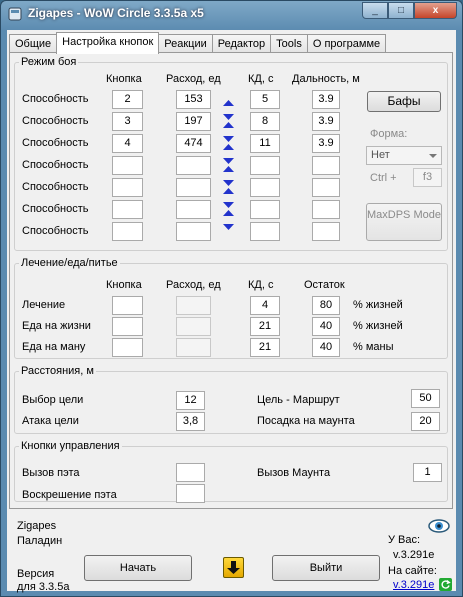 Image resolution: width=463 pixels, height=597 pixels. I want to click on route-field: 50, so click(425, 398).